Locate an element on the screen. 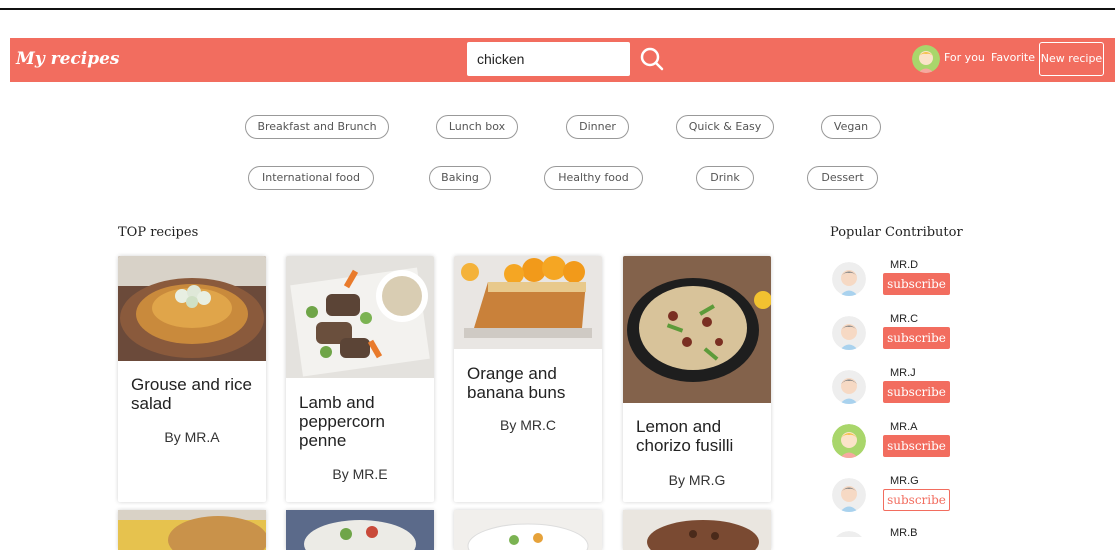 The width and height of the screenshot is (1115, 550). category-dessert: Dessert is located at coordinates (842, 178).